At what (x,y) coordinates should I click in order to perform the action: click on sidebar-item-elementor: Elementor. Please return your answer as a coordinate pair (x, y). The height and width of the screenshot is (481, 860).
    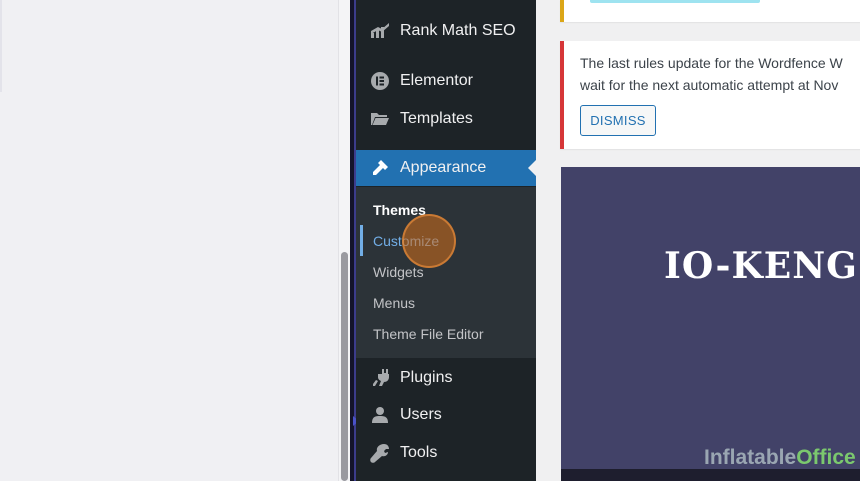
    Looking at the image, I should click on (446, 81).